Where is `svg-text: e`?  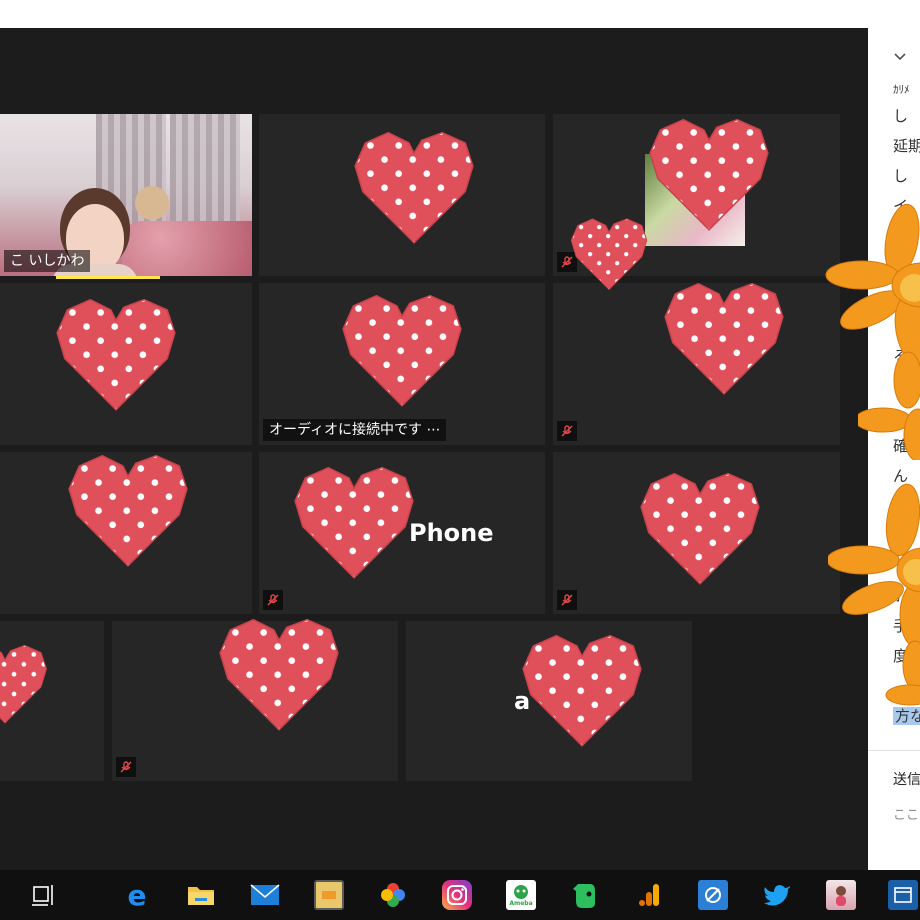
svg-text: e is located at coordinates (137, 895).